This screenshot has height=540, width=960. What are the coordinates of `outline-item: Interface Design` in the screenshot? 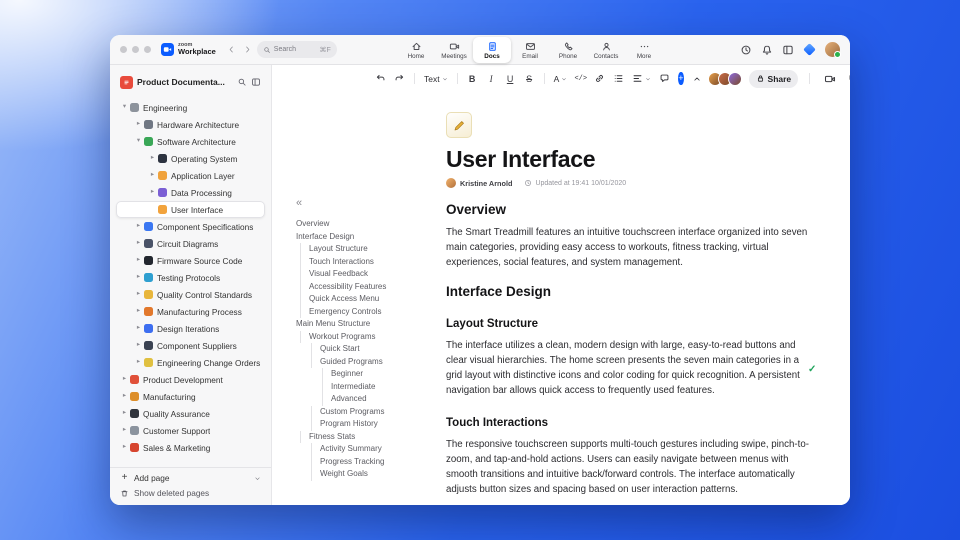 It's located at (367, 237).